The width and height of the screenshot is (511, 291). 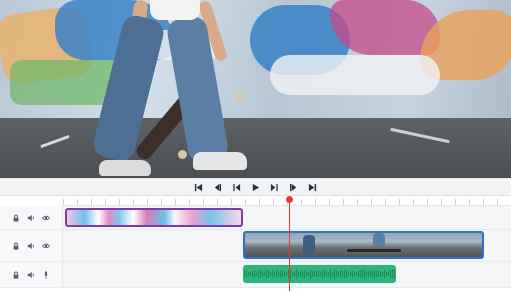 What do you see at coordinates (363, 245) in the screenshot?
I see `skateboard-video-clip` at bounding box center [363, 245].